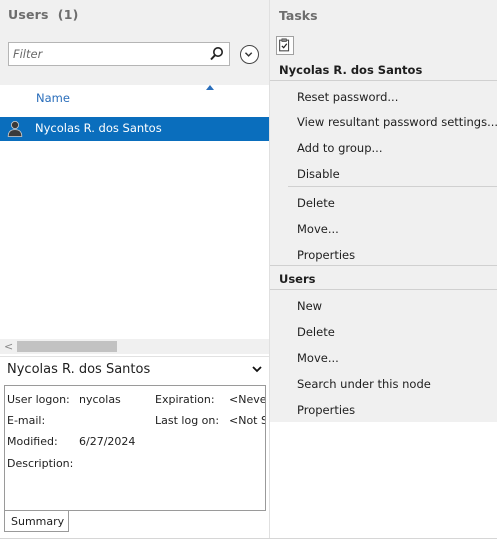 This screenshot has height=545, width=497. I want to click on users-title: Users (1), so click(43, 14).